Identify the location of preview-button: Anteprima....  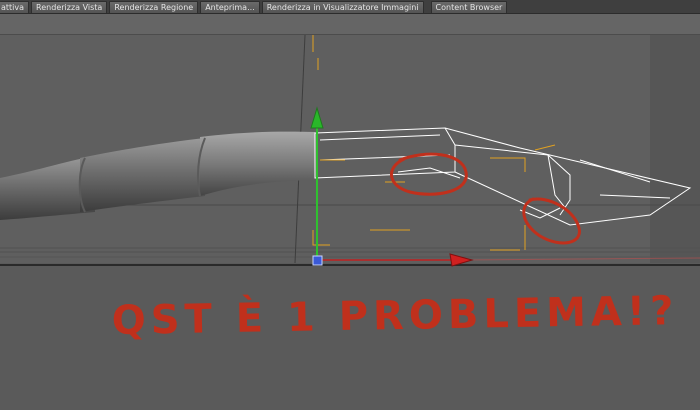
(230, 7).